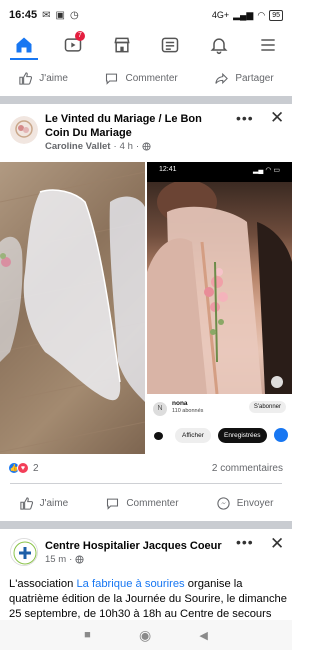 The width and height of the screenshot is (320, 650). What do you see at coordinates (146, 483) in the screenshot?
I see `actions-divider` at bounding box center [146, 483].